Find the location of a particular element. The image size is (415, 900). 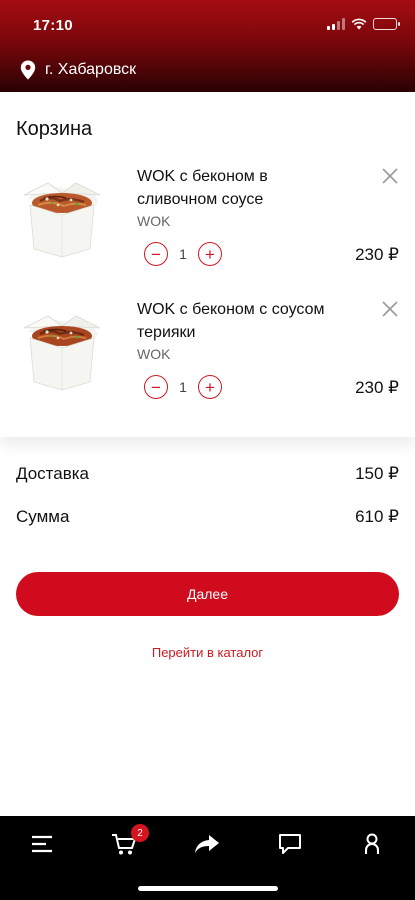

home-indicator is located at coordinates (208, 888).